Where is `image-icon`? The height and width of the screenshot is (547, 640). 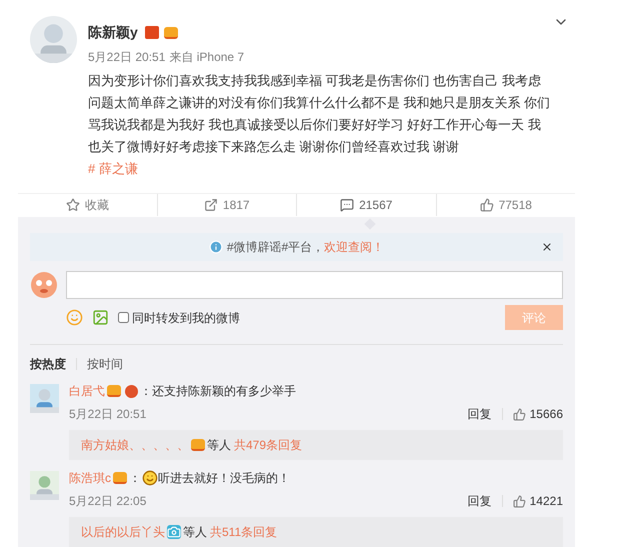 image-icon is located at coordinates (100, 317).